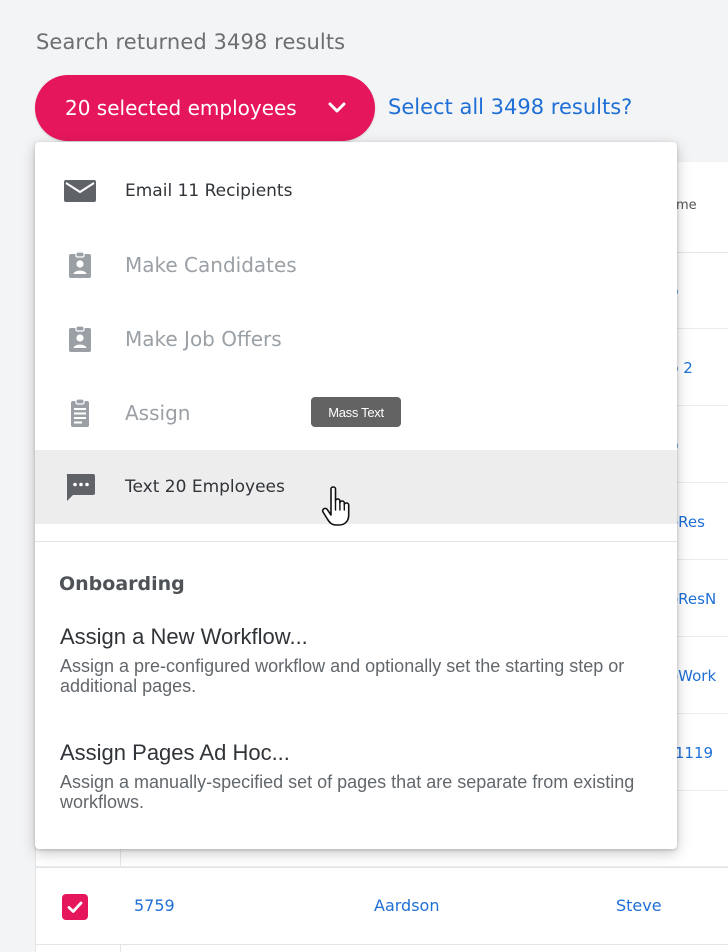 The height and width of the screenshot is (952, 728). What do you see at coordinates (337, 108) in the screenshot?
I see `chevron-down-icon` at bounding box center [337, 108].